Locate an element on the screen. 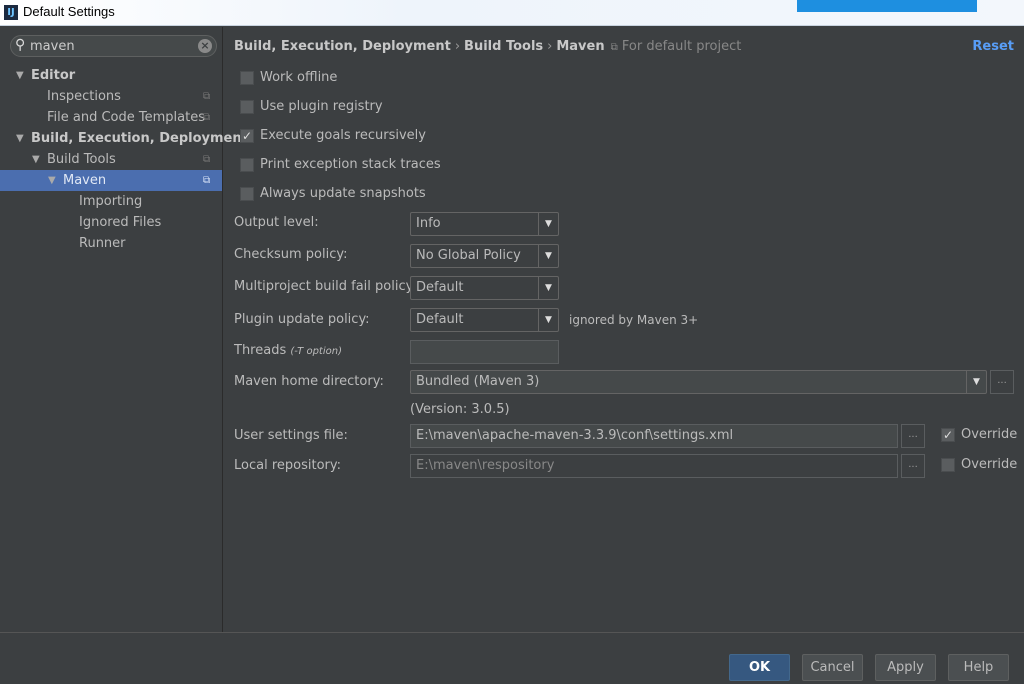  tree-item: Ignored Files is located at coordinates (111, 222).